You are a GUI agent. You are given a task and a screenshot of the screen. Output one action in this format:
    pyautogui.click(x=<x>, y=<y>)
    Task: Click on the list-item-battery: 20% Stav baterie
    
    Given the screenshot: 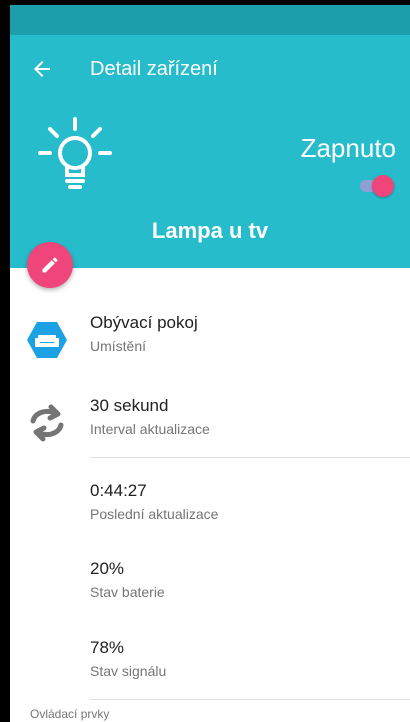 What is the action you would take?
    pyautogui.click(x=210, y=588)
    